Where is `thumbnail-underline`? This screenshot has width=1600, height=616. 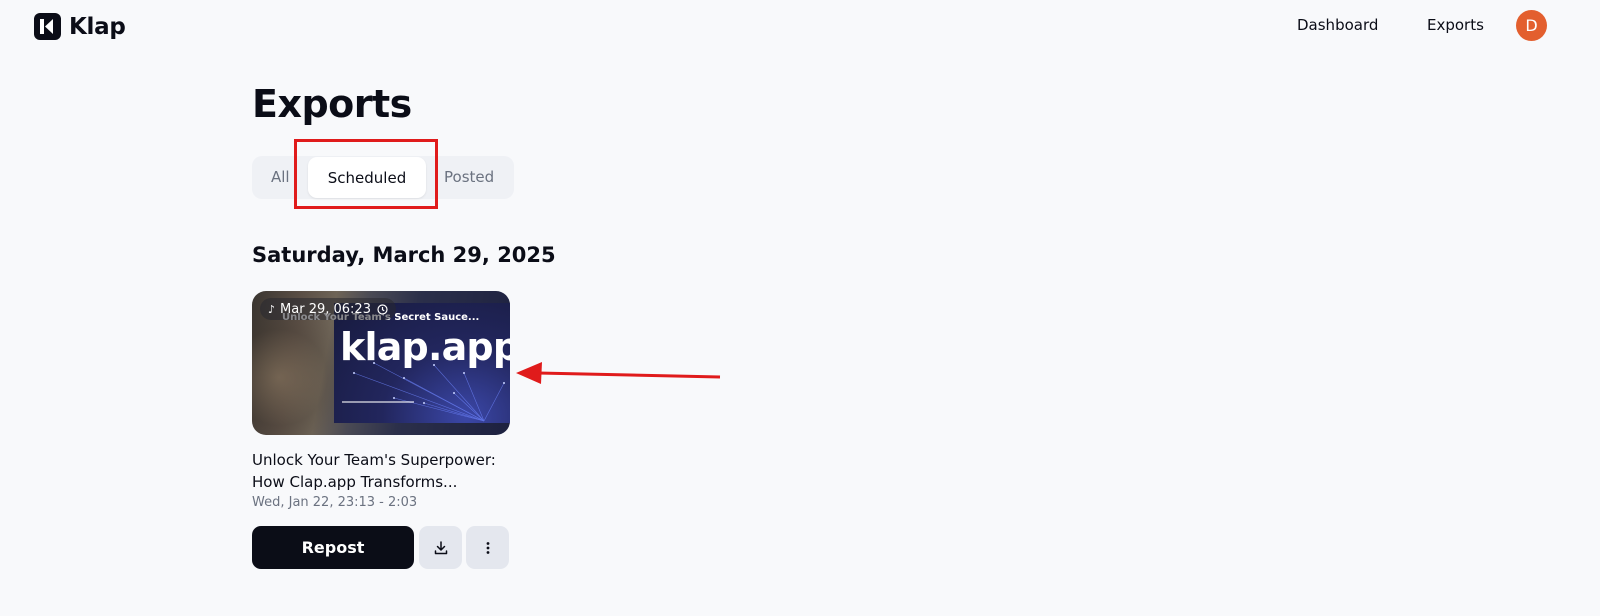 thumbnail-underline is located at coordinates (378, 402).